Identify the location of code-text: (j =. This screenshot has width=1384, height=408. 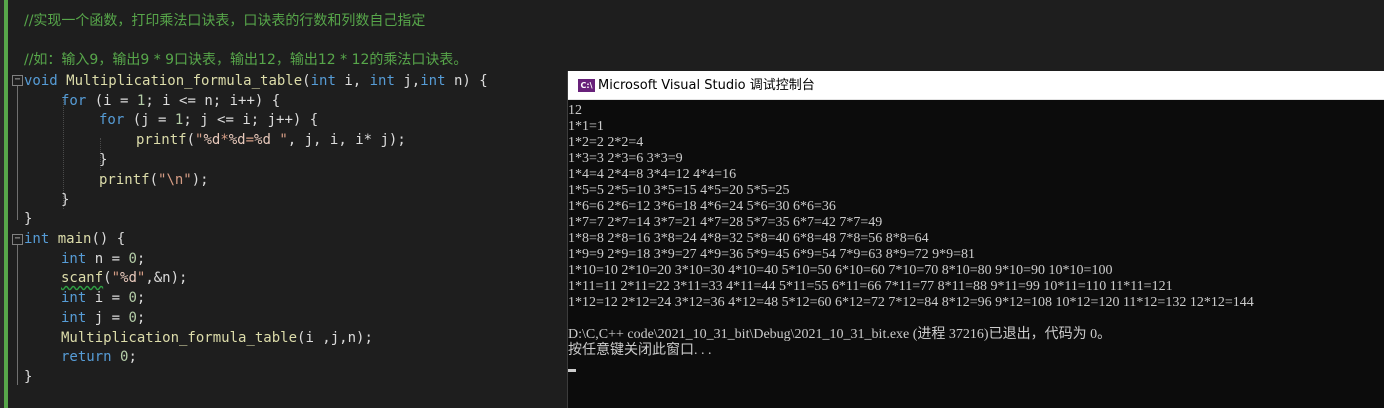
(149, 120).